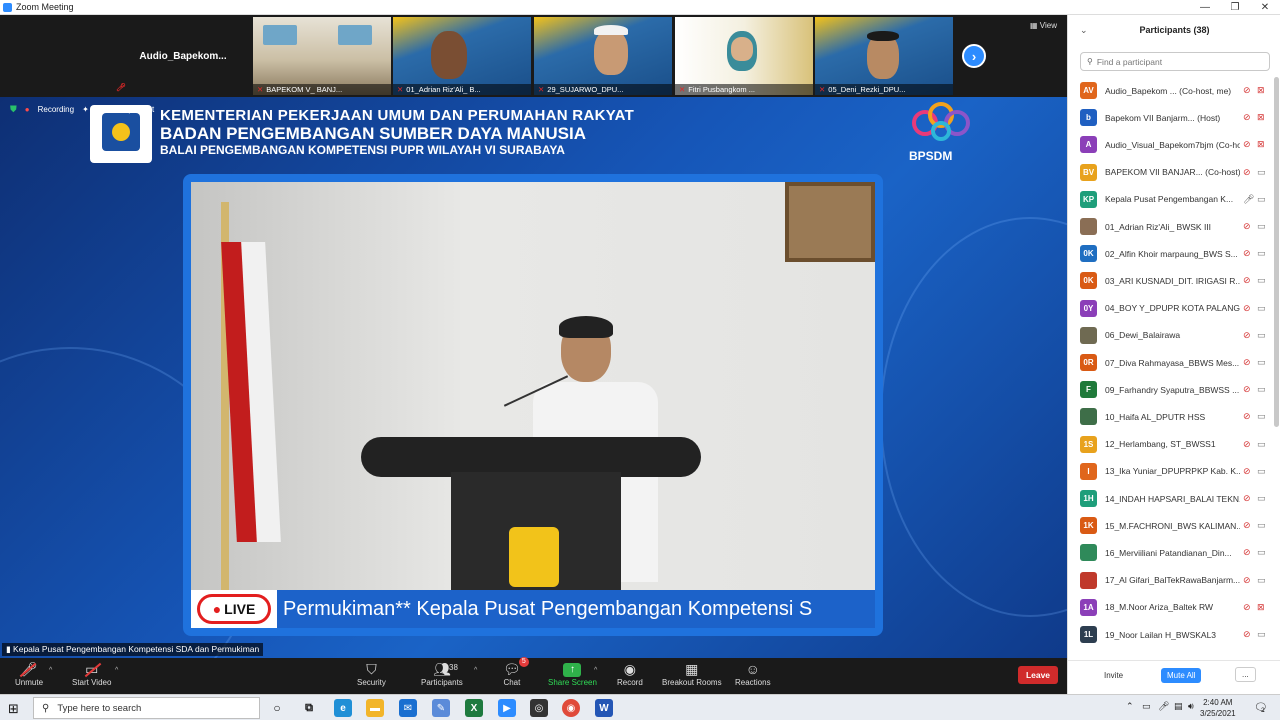  I want to click on participant-row: 1S 12_Herlambang, ST_BWSS1 ⊘ ▭, so click(1171, 444).